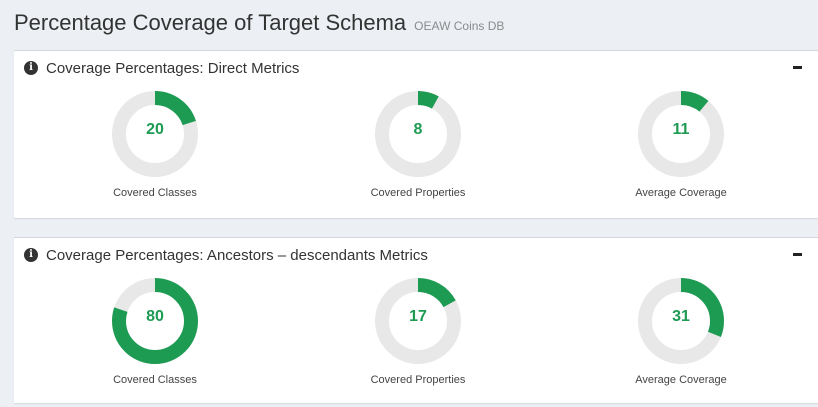 Image resolution: width=818 pixels, height=407 pixels. I want to click on gauge-value: 80, so click(155, 316).